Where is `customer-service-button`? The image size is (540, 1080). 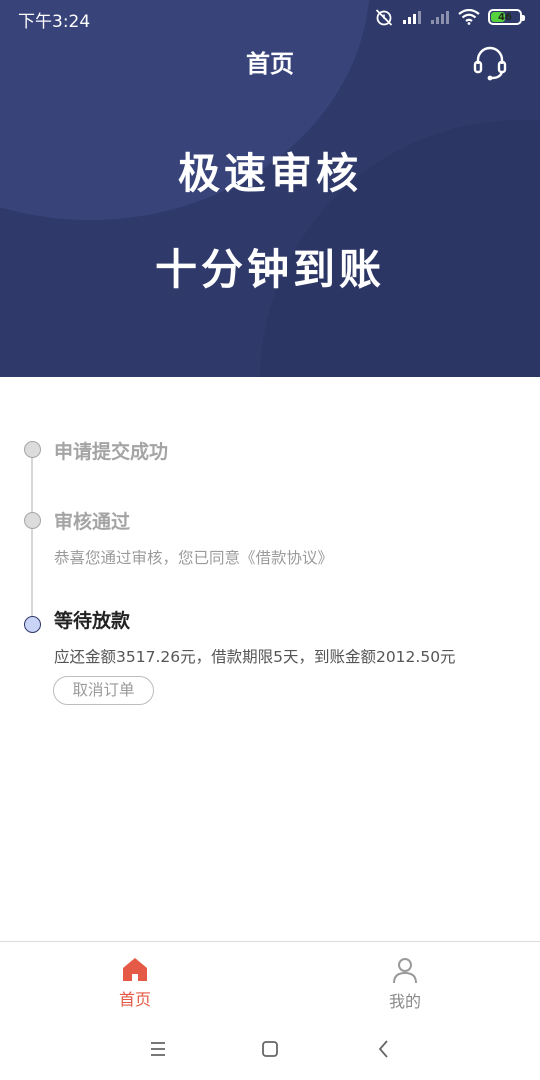
customer-service-button is located at coordinates (490, 63).